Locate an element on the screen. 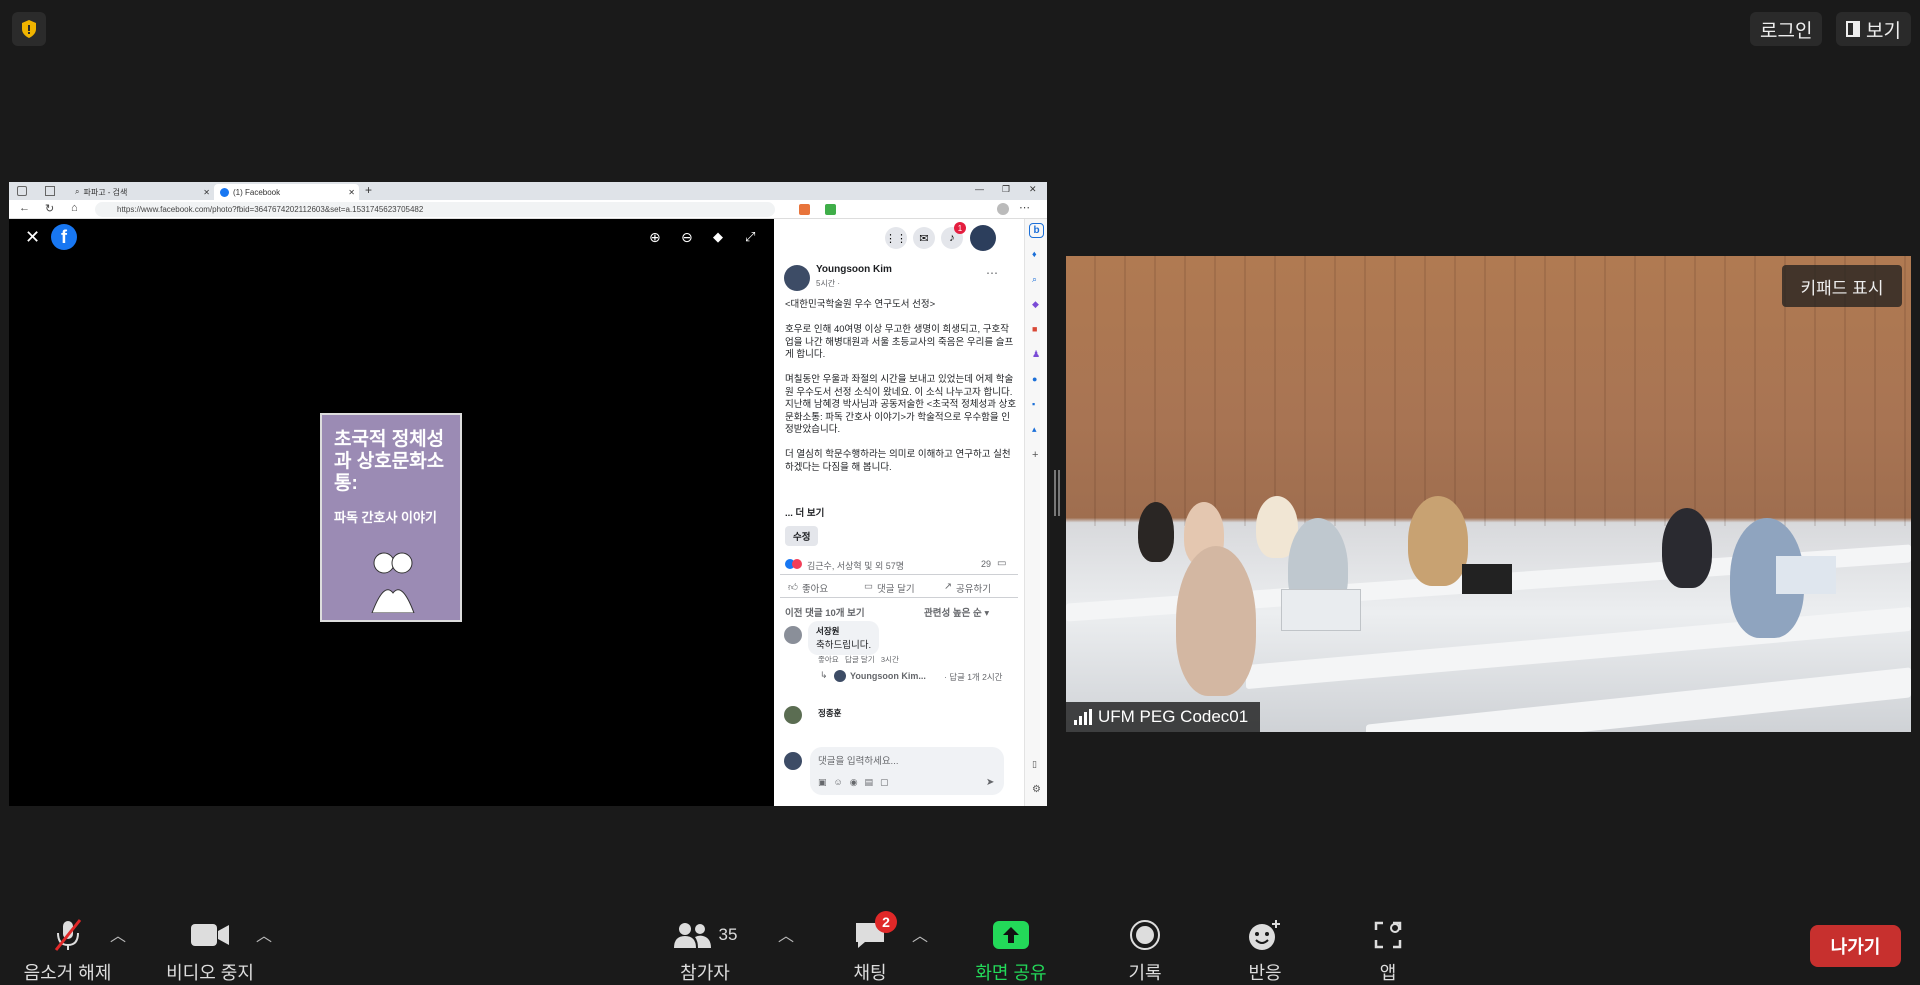  audio-options-chevron-icon: ︿ is located at coordinates (118, 934).